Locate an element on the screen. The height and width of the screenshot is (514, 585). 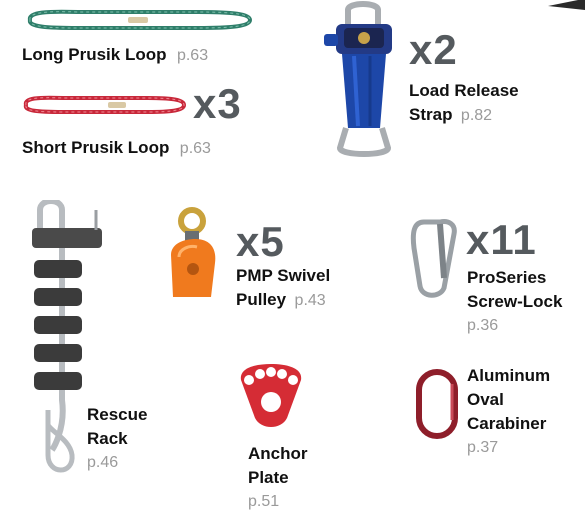
item-name: ProSeries is located at coordinates (507, 277).